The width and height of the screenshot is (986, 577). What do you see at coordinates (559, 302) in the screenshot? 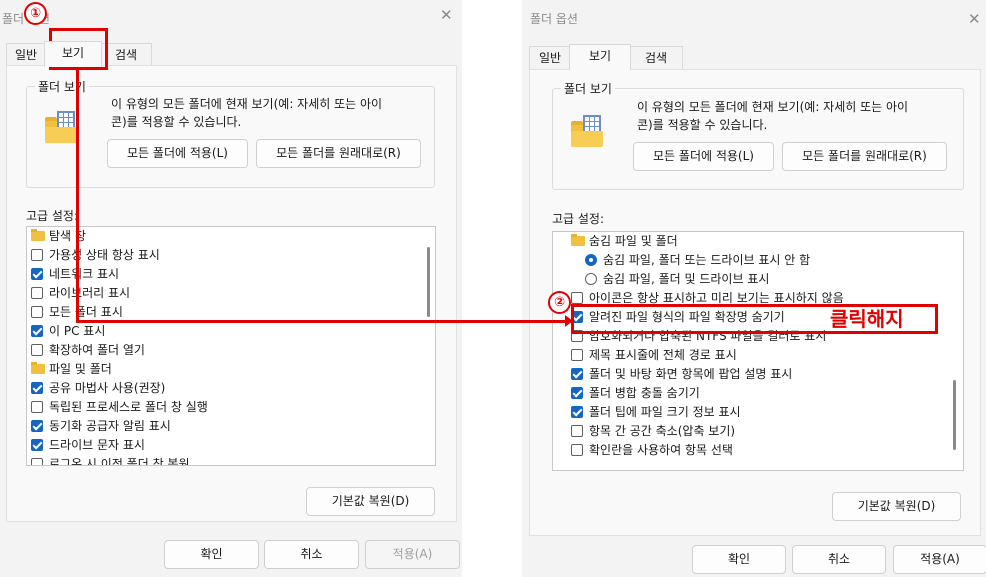
I see `step2-marker: ②` at bounding box center [559, 302].